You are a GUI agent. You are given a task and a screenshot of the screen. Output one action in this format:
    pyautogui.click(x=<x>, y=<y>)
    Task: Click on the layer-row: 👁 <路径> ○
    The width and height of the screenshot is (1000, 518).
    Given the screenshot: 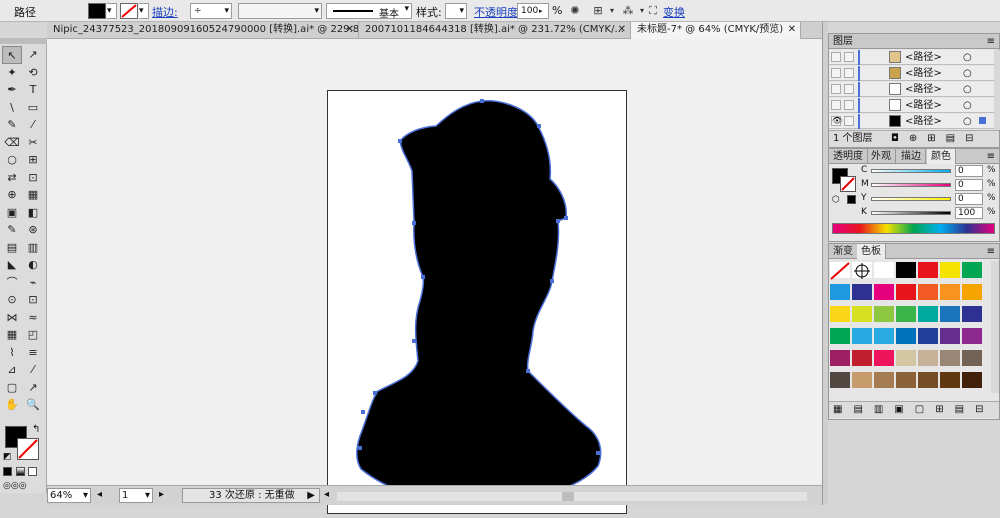 What is the action you would take?
    pyautogui.click(x=912, y=121)
    